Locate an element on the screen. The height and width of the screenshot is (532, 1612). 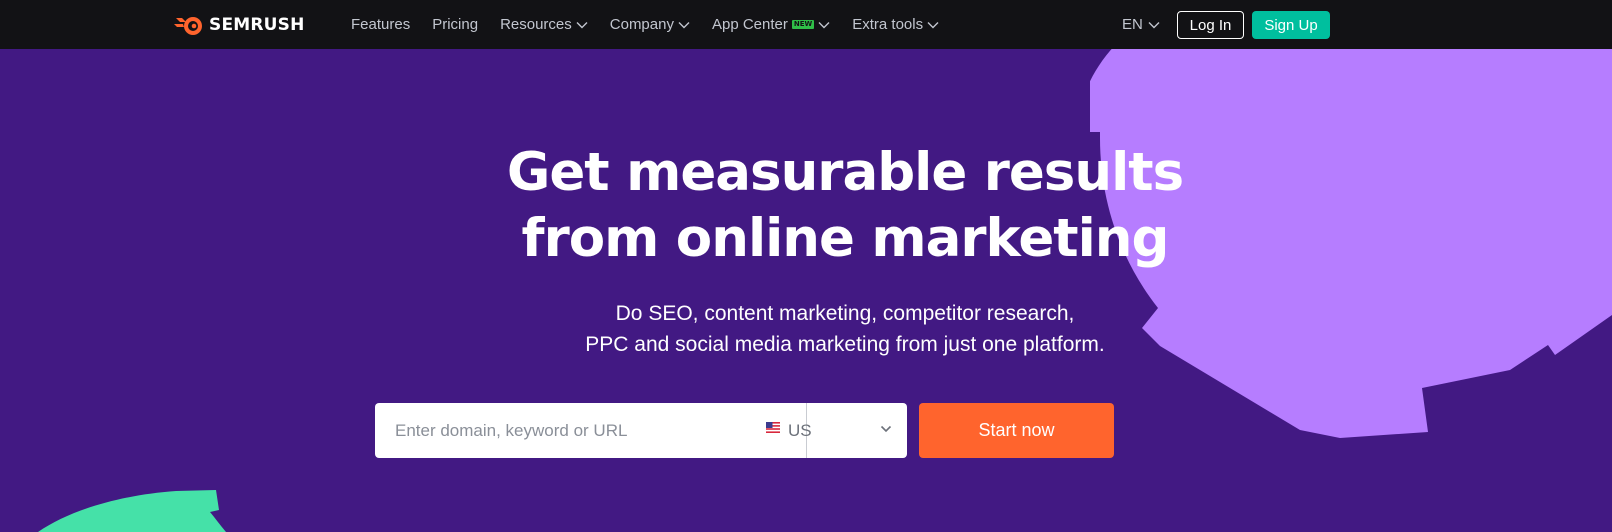
login-button: Log In is located at coordinates (1210, 25).